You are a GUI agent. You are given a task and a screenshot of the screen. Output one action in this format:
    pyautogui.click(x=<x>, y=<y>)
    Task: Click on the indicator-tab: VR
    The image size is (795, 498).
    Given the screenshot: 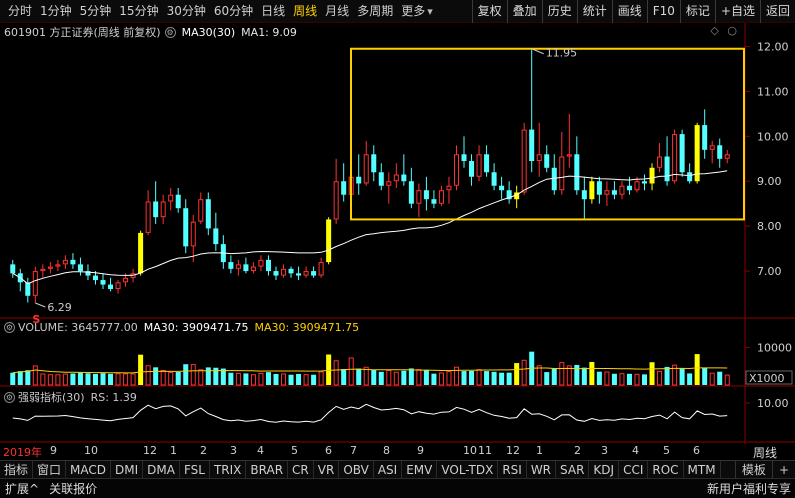 What is the action you would take?
    pyautogui.click(x=327, y=469)
    